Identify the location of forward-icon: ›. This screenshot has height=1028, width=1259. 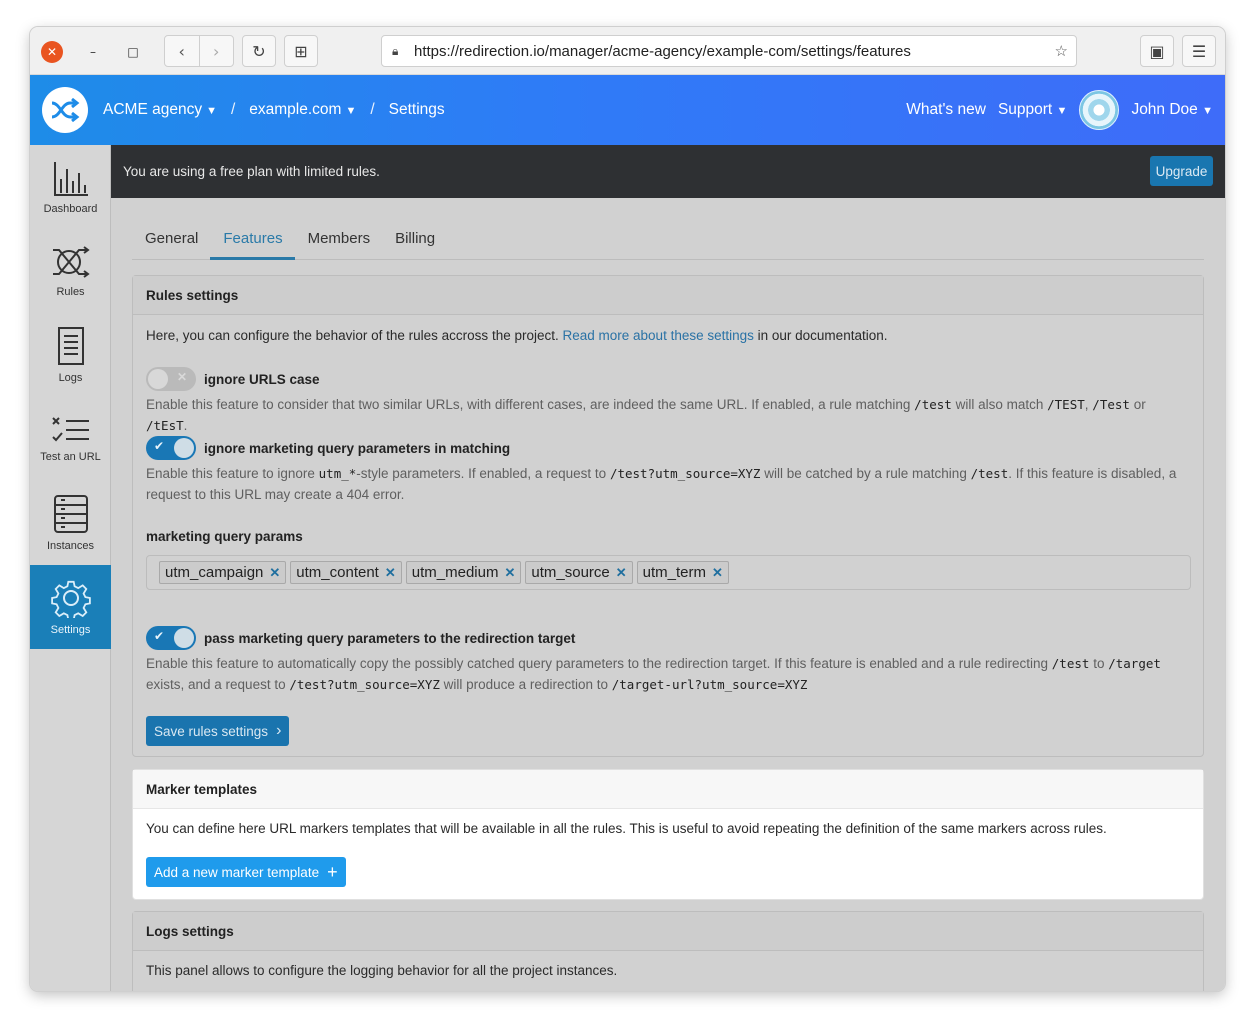
(217, 51).